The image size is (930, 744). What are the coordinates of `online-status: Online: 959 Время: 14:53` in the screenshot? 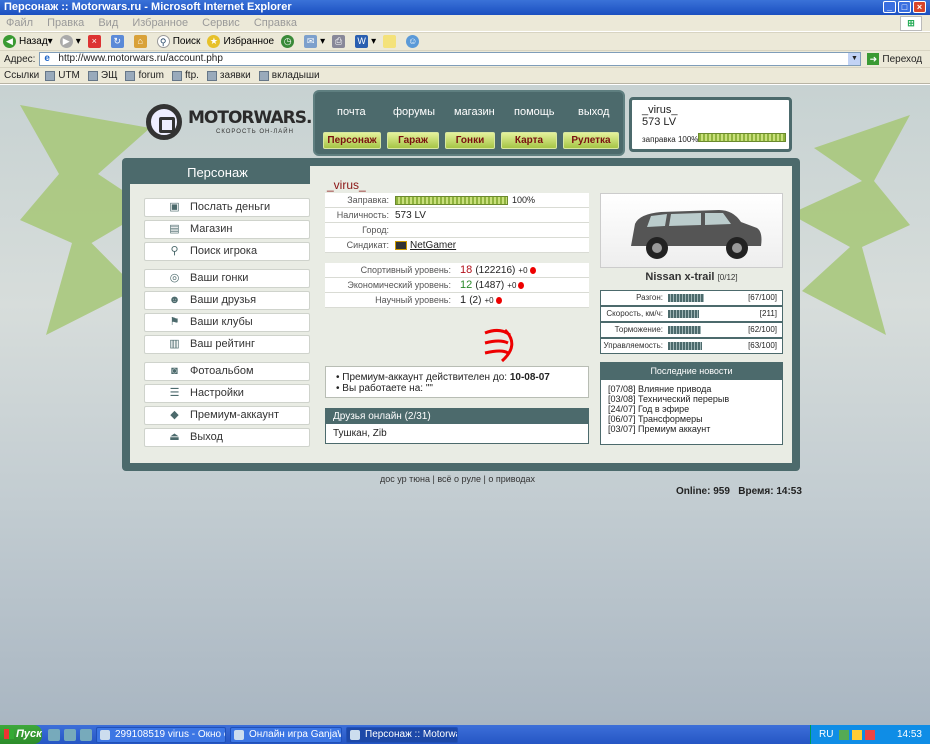 It's located at (739, 491).